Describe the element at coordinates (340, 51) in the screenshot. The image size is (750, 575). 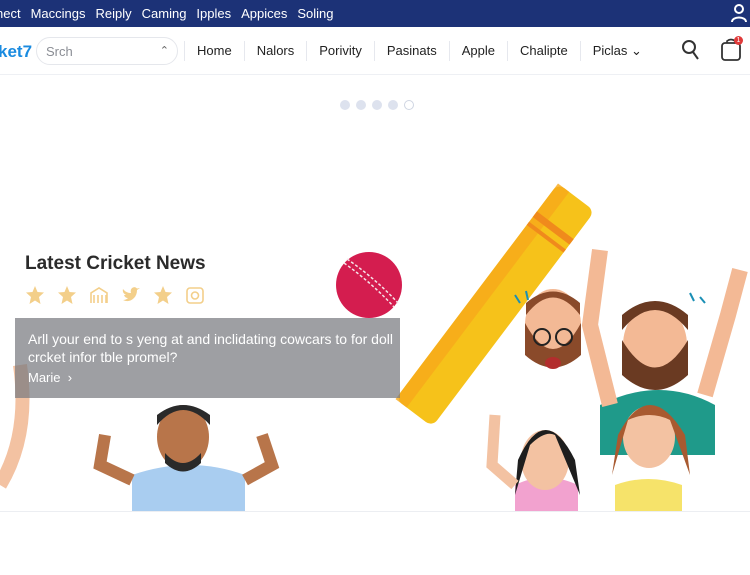
I see `nav-item-3: Porivity` at that location.